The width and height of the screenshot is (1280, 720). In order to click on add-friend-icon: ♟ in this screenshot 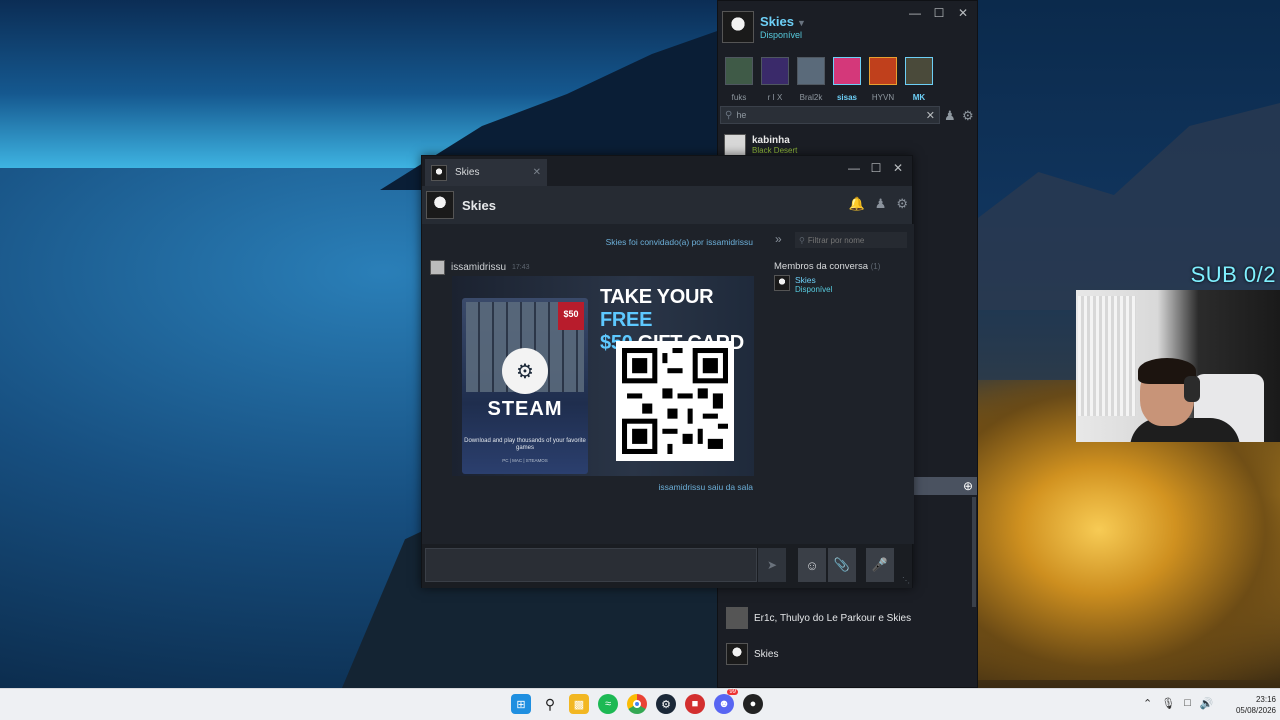, I will do `click(950, 116)`.